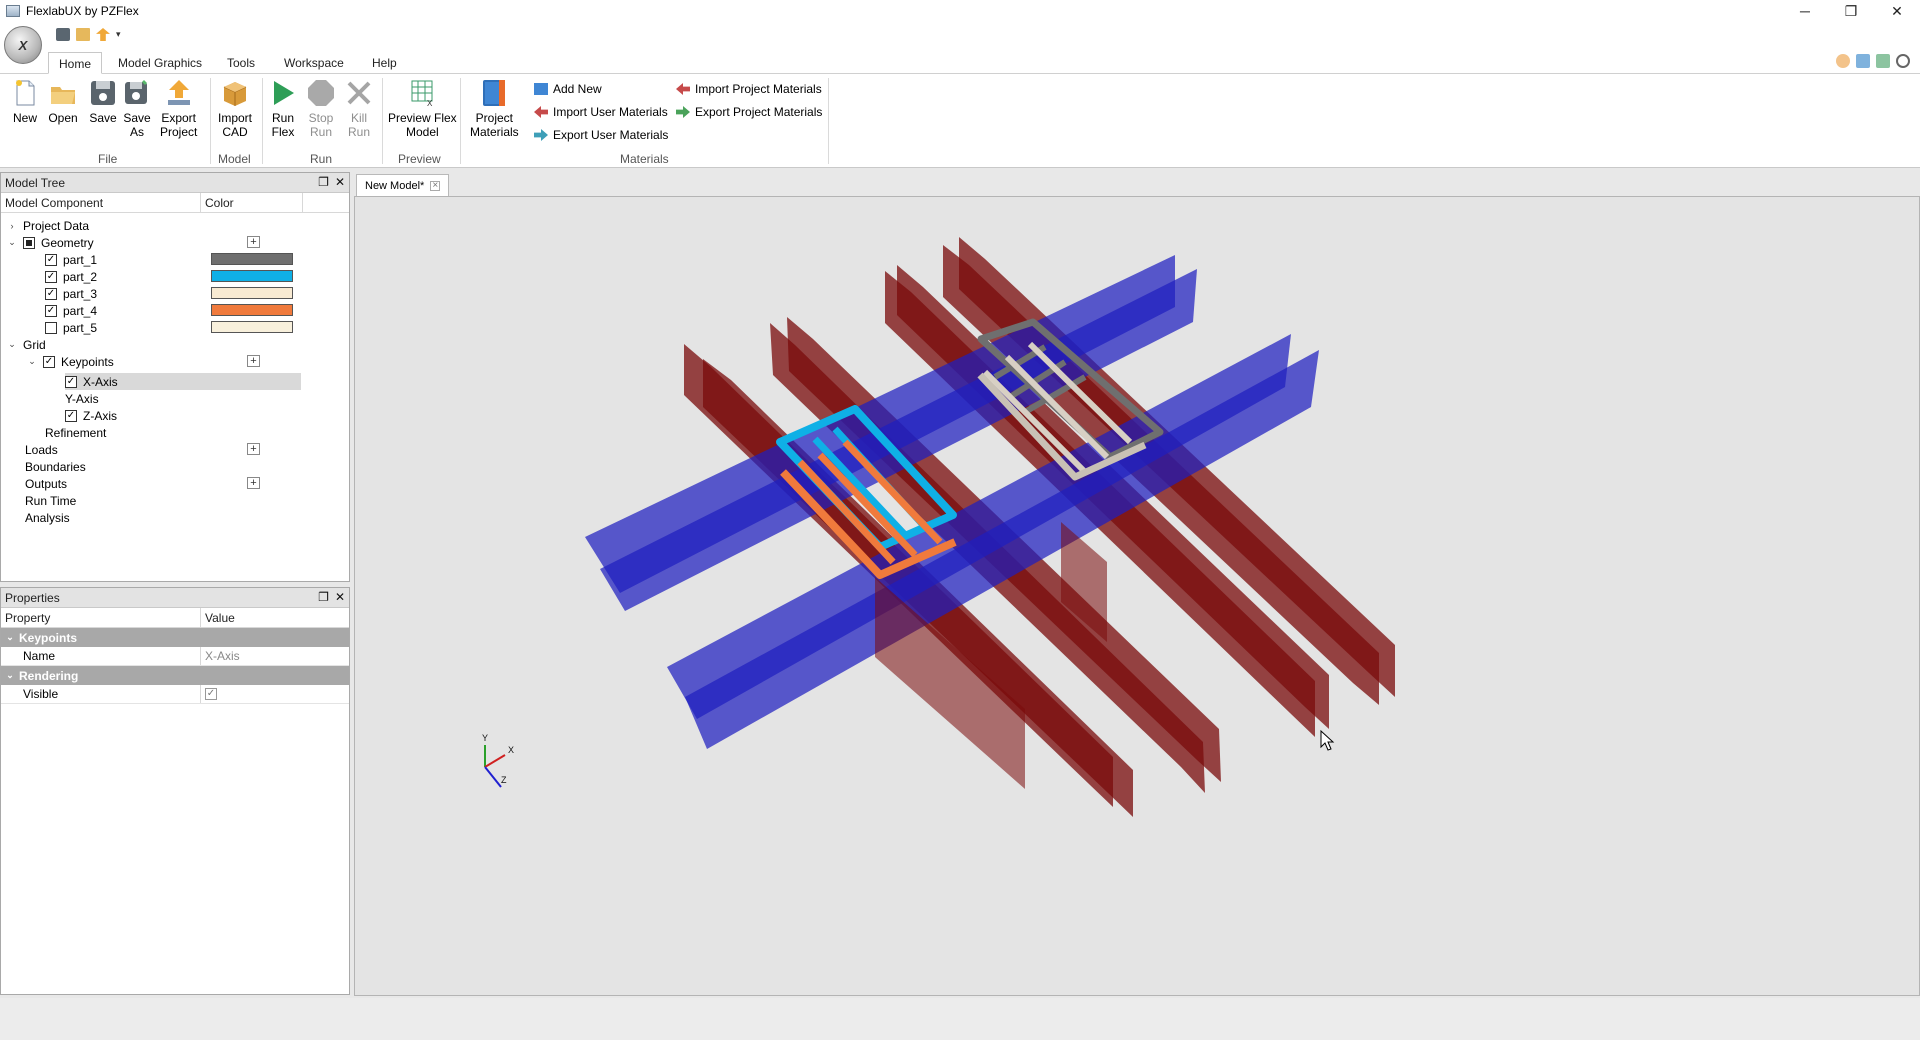 The width and height of the screenshot is (1920, 1040). Describe the element at coordinates (601, 135) in the screenshot. I see `export-user-materials-button: Export User Materials` at that location.